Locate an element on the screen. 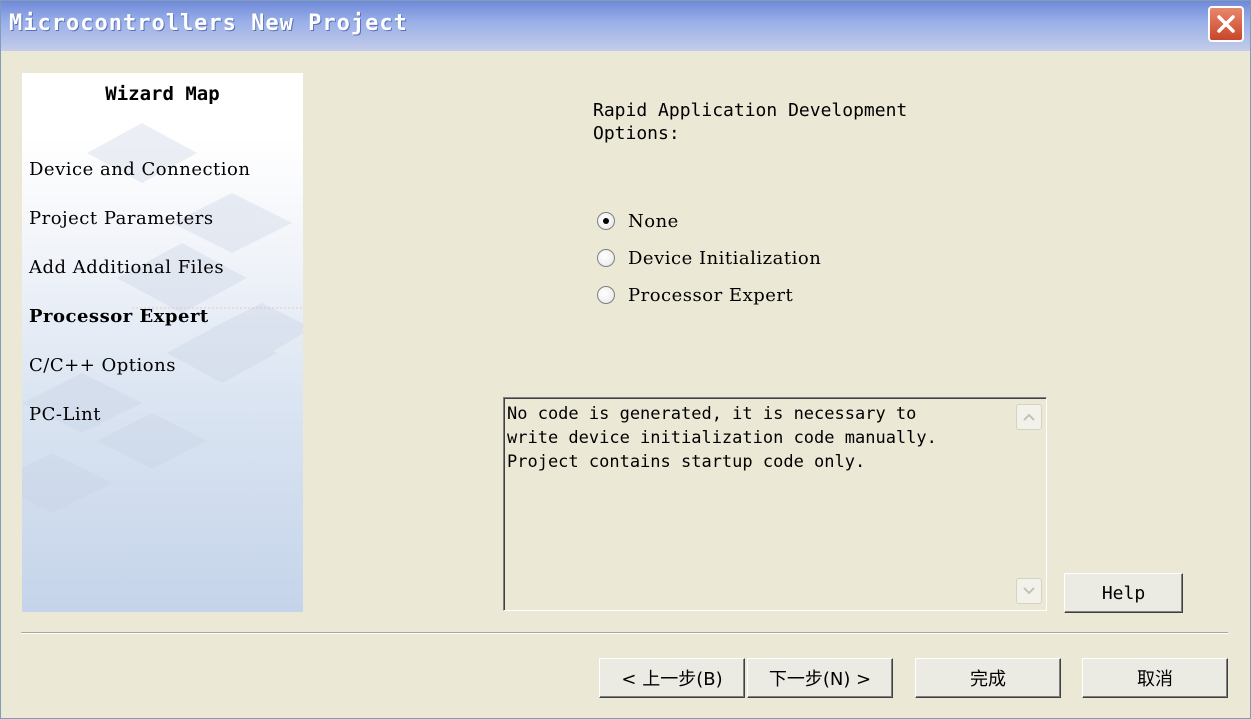 This screenshot has height=719, width=1251. close-button is located at coordinates (1226, 24).